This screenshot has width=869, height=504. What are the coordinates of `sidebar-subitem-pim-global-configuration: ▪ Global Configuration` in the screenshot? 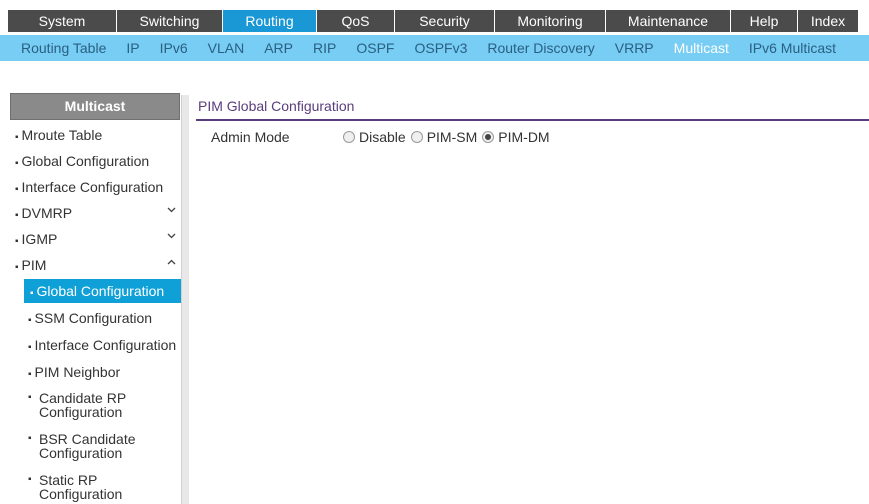 It's located at (106, 291).